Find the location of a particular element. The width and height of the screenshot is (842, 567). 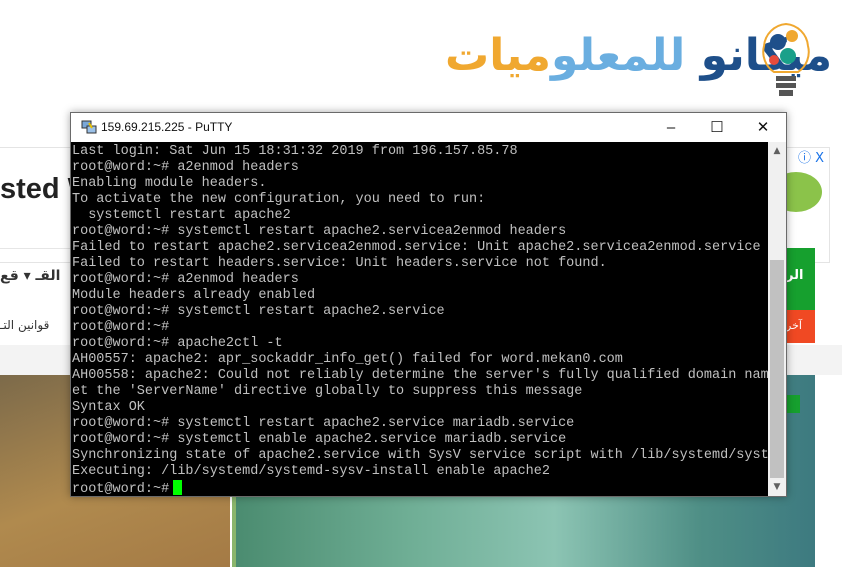

latest-news-tab: آخر is located at coordinates (800, 326).